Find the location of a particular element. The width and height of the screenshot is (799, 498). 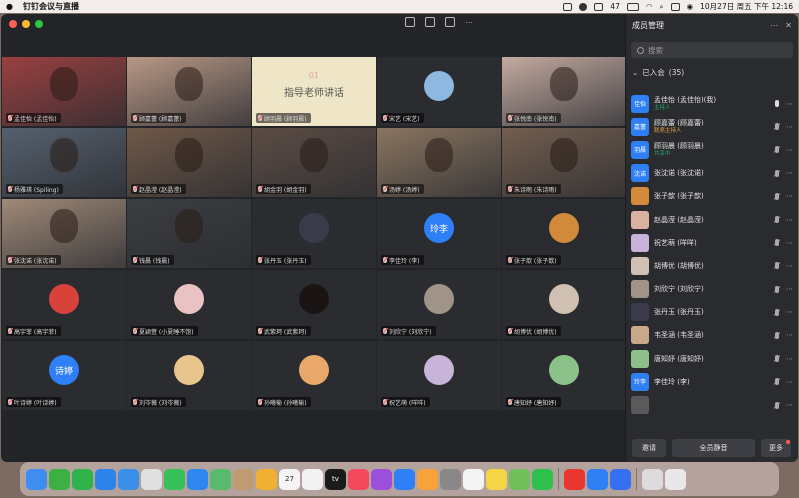

launchpad-icon is located at coordinates (151, 479).